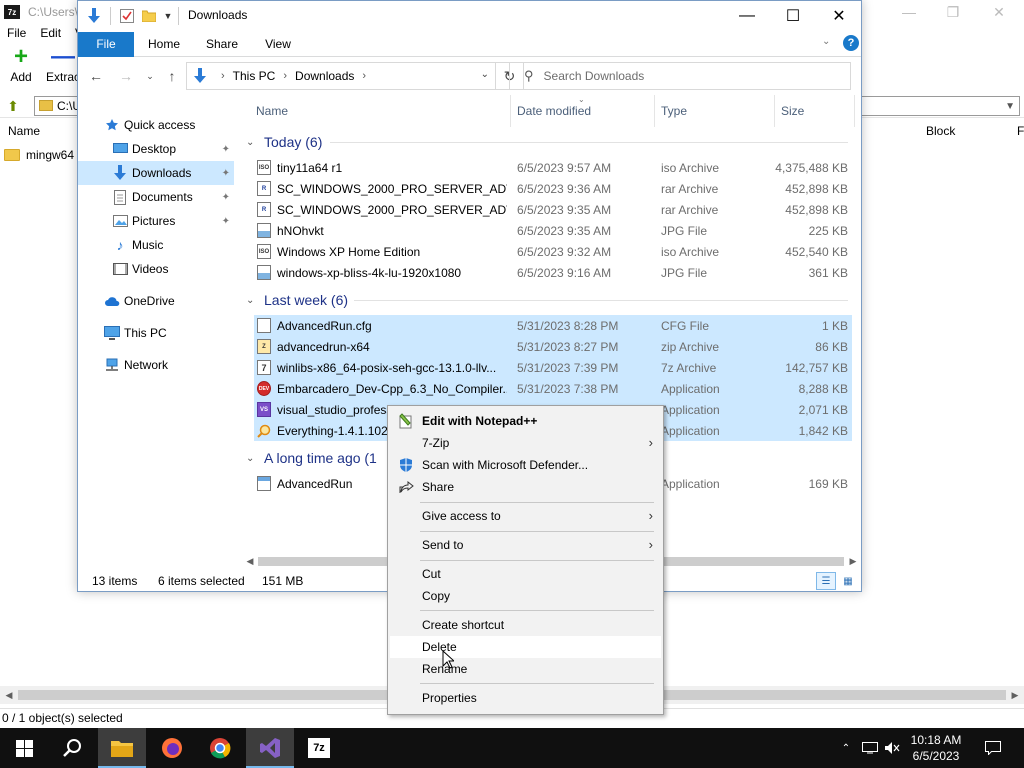 This screenshot has width=1024, height=768. Describe the element at coordinates (870, 748) in the screenshot. I see `network-icon` at that location.